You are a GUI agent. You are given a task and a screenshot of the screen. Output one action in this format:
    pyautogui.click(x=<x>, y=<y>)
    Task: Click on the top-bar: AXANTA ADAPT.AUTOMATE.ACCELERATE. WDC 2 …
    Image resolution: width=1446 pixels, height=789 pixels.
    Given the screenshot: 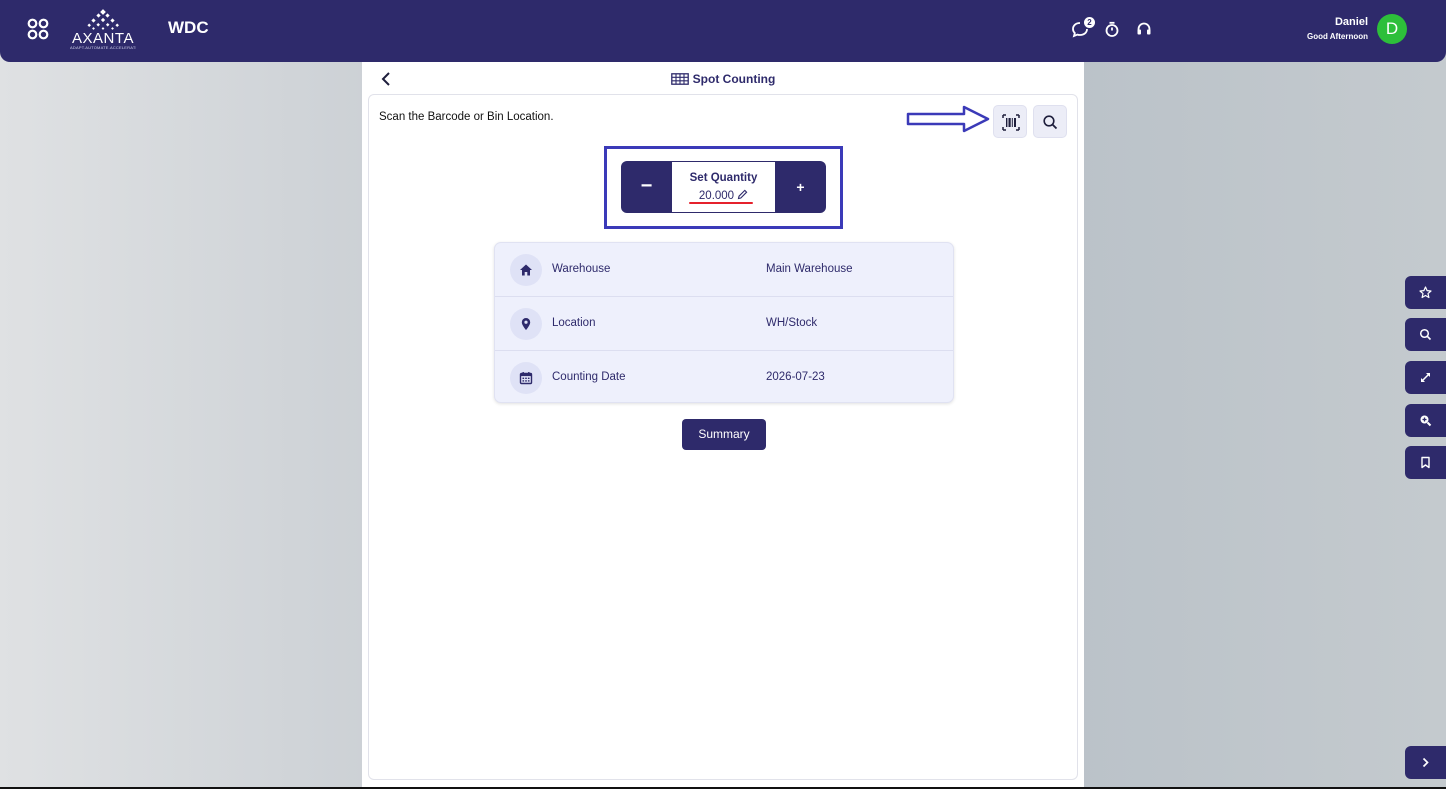 What is the action you would take?
    pyautogui.click(x=723, y=31)
    